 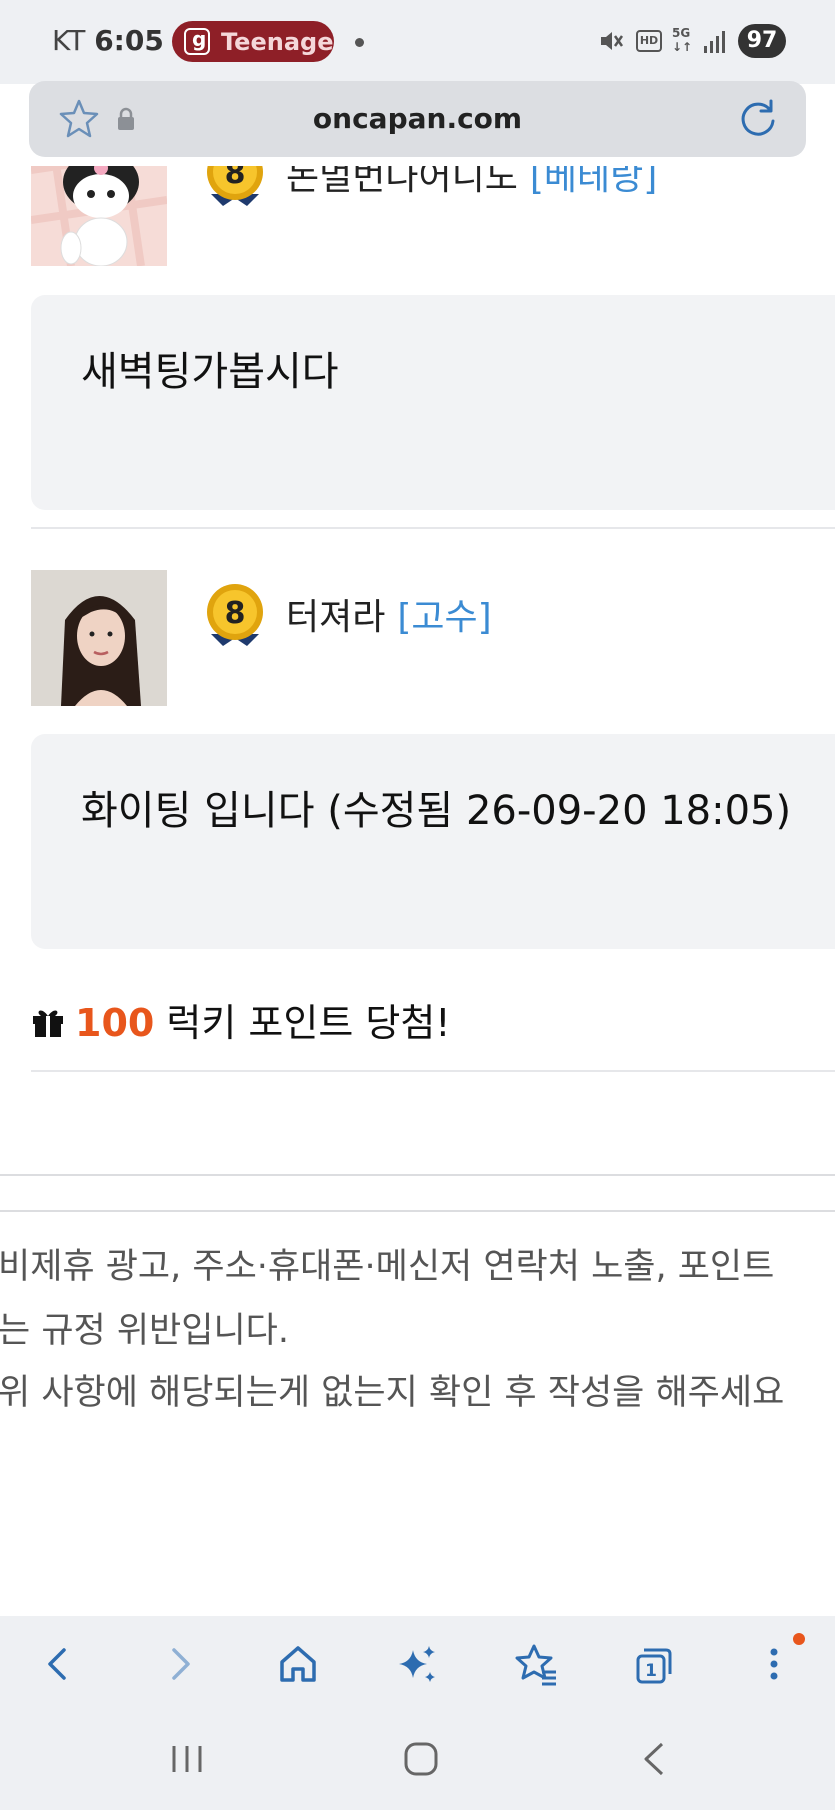 What do you see at coordinates (714, 42) in the screenshot?
I see `signal-icon` at bounding box center [714, 42].